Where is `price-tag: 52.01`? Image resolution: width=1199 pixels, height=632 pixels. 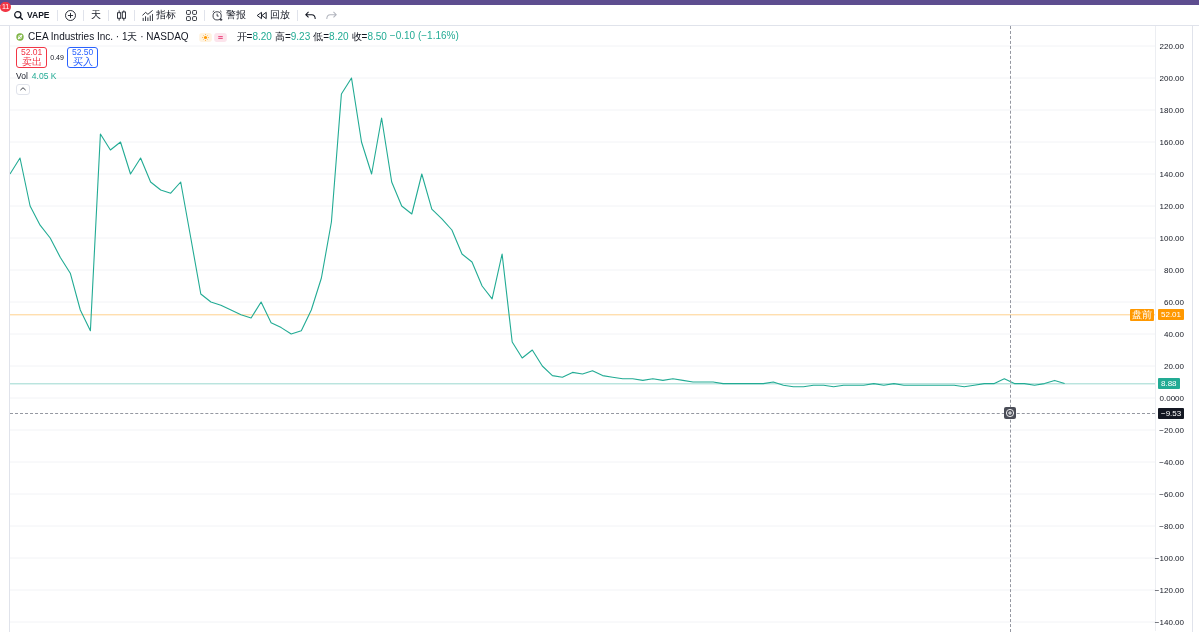 price-tag: 52.01 is located at coordinates (1171, 315).